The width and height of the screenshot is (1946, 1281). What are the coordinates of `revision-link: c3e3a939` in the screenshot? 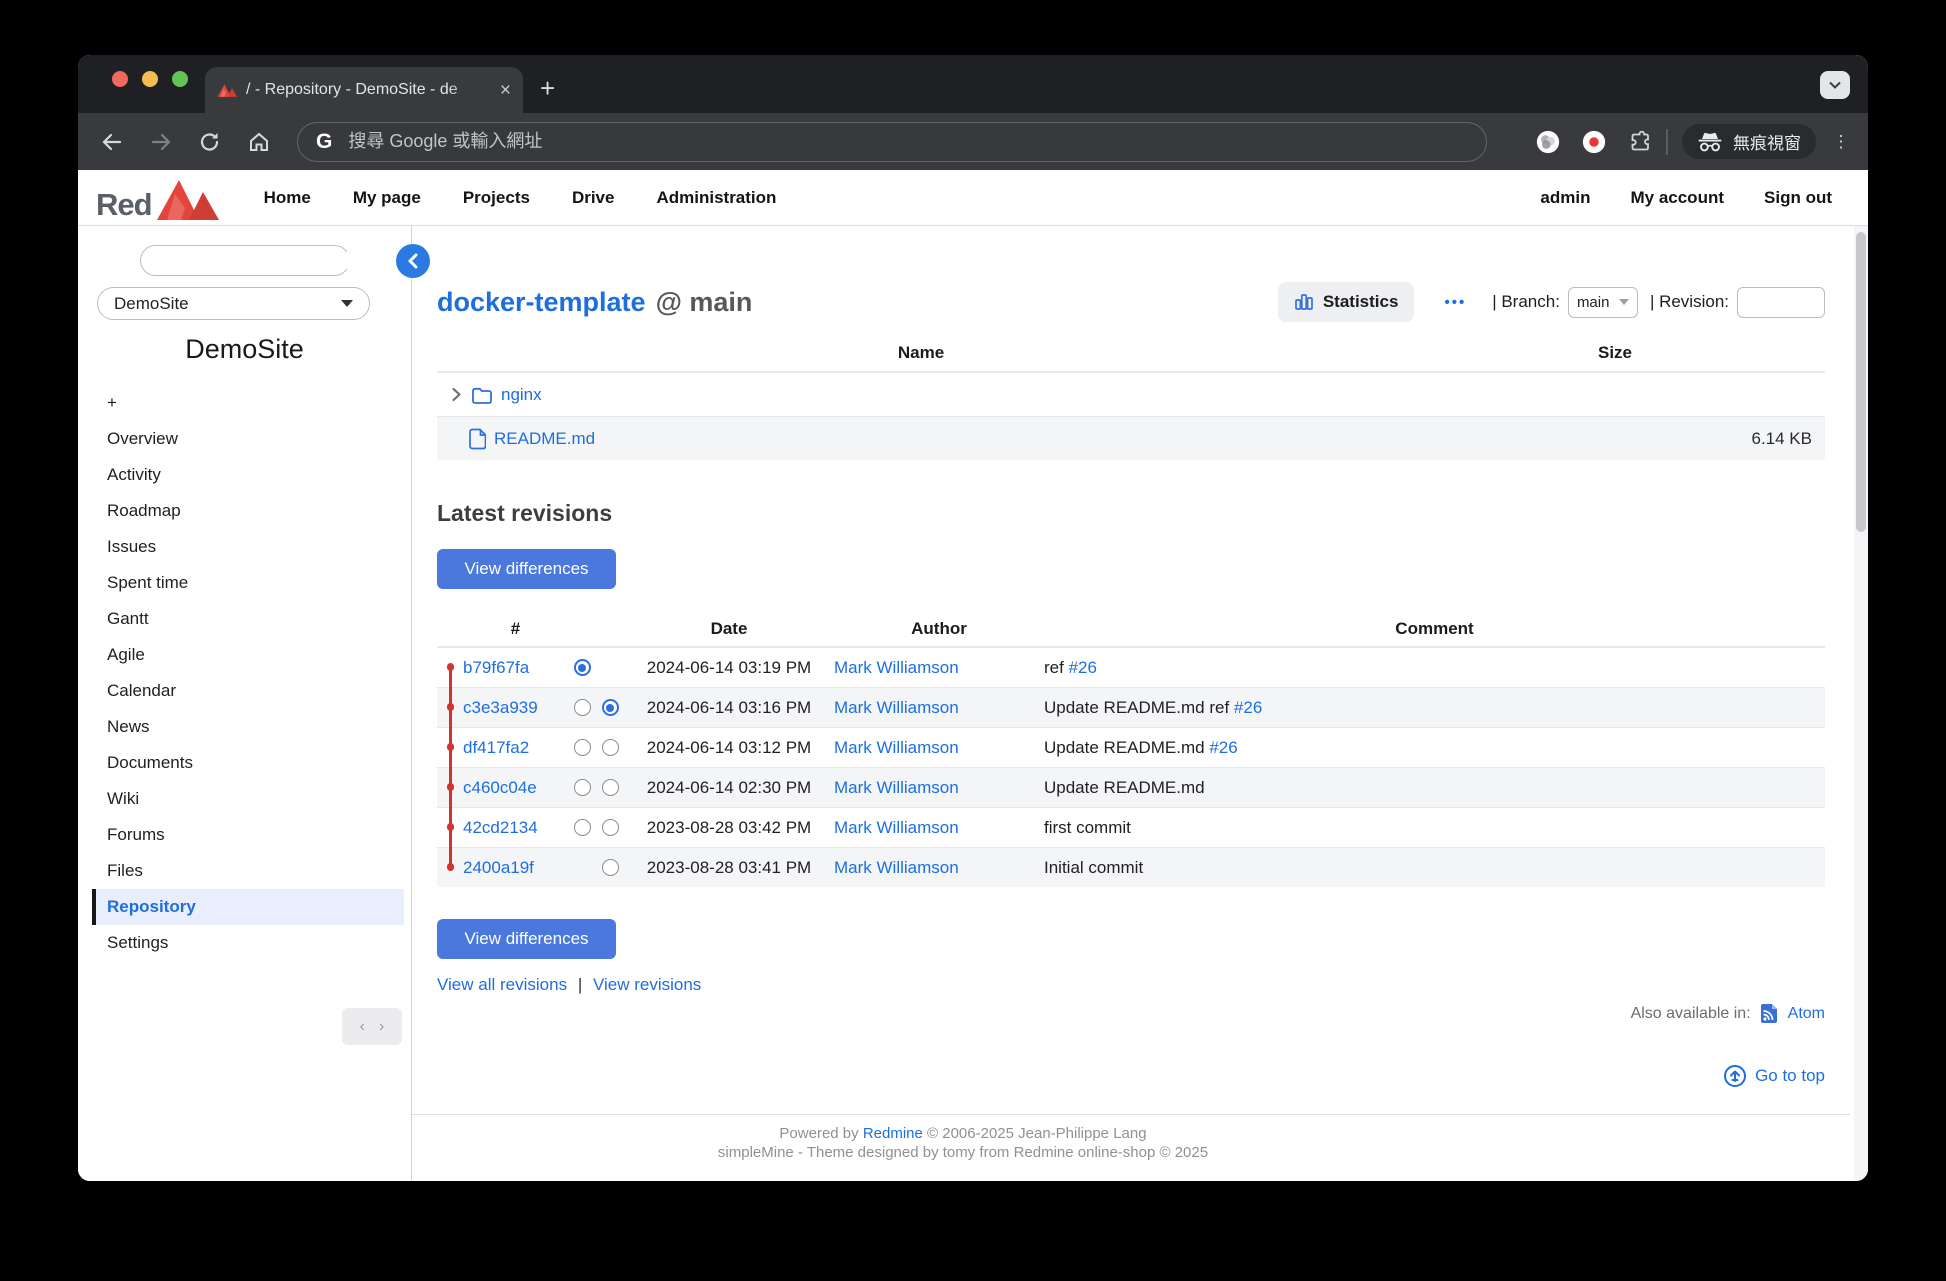 It's located at (500, 707).